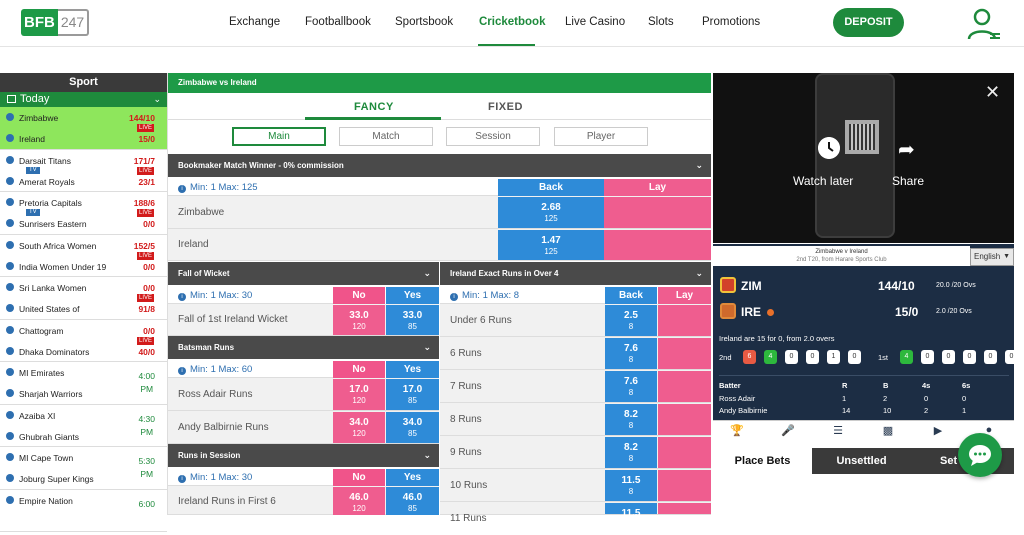 The height and width of the screenshot is (535, 1024). I want to click on team1-name: MI Emirates, so click(42, 373).